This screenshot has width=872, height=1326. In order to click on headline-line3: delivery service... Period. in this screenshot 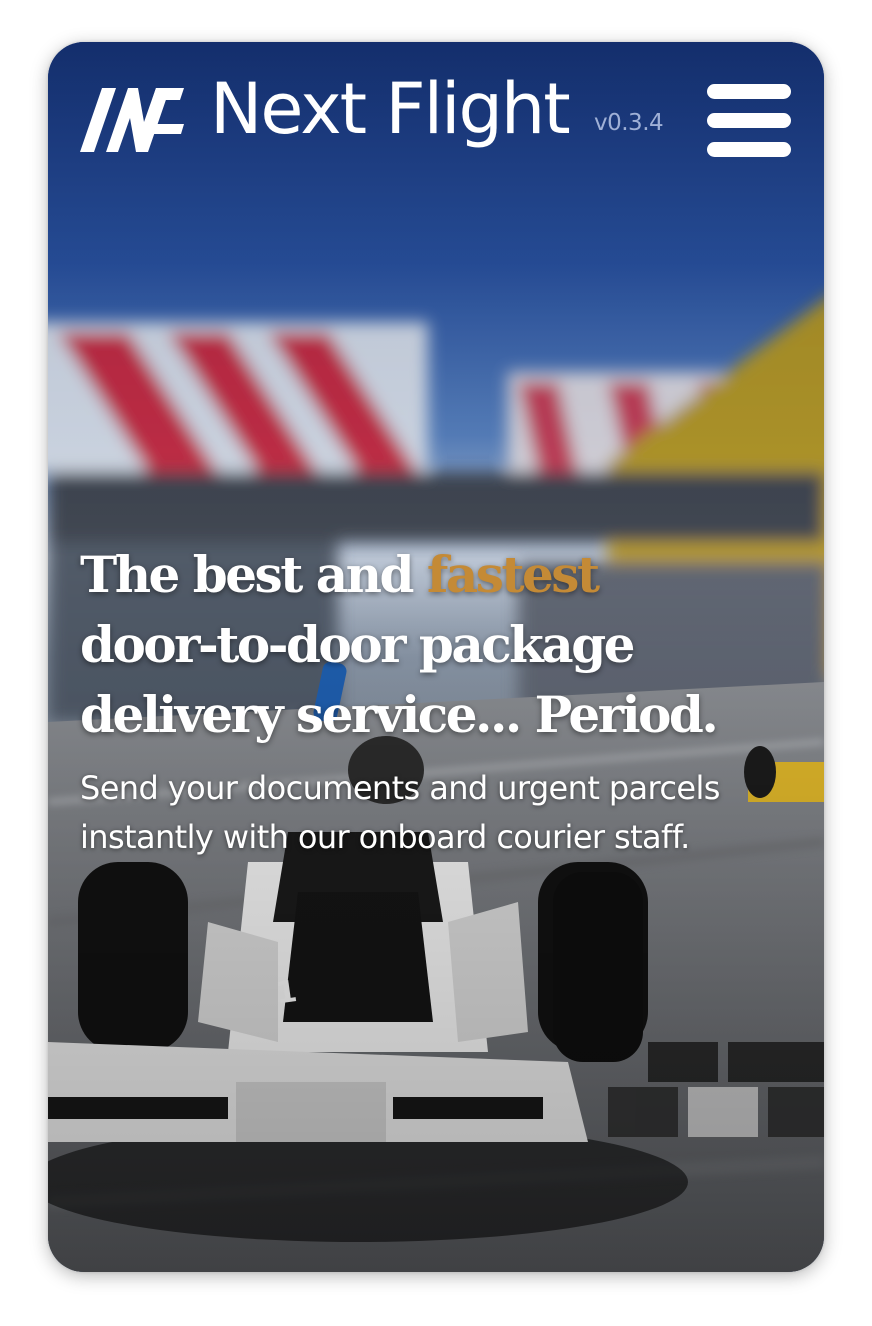, I will do `click(399, 714)`.